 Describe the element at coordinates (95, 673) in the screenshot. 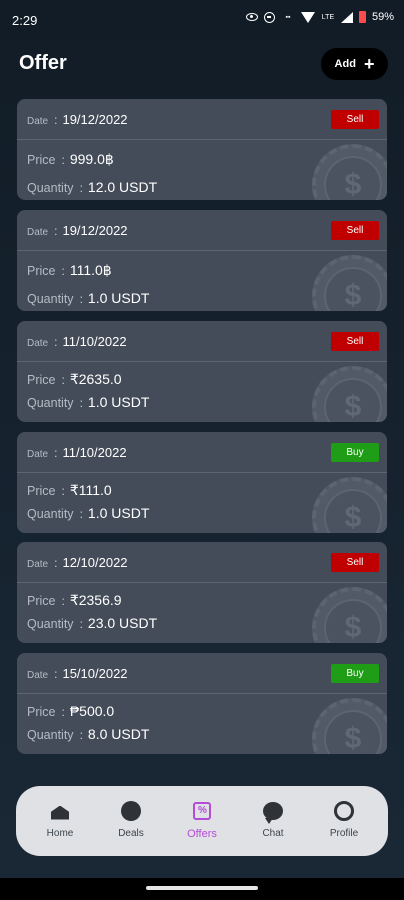

I see `offer-date: 15/10/2022` at that location.